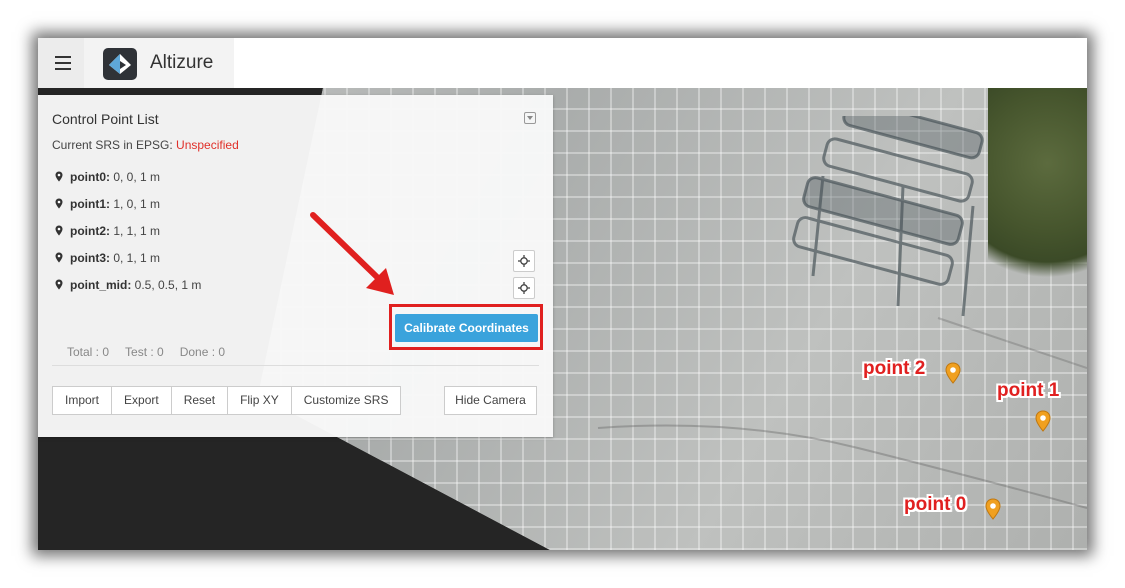  What do you see at coordinates (894, 368) in the screenshot?
I see `point2-map-label: point 2` at bounding box center [894, 368].